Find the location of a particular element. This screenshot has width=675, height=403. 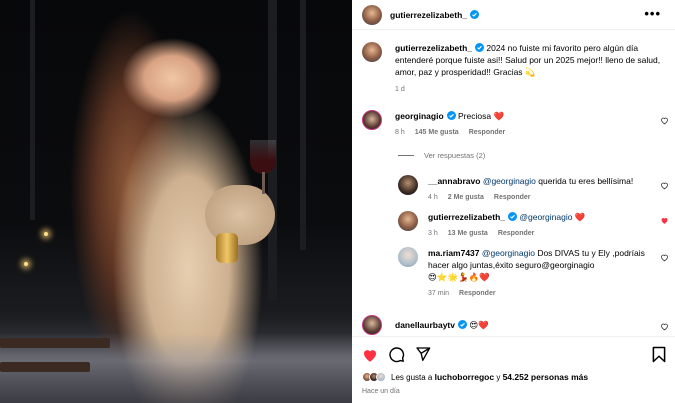

view-replies-button: Ver respuestas (2) is located at coordinates (441, 155).